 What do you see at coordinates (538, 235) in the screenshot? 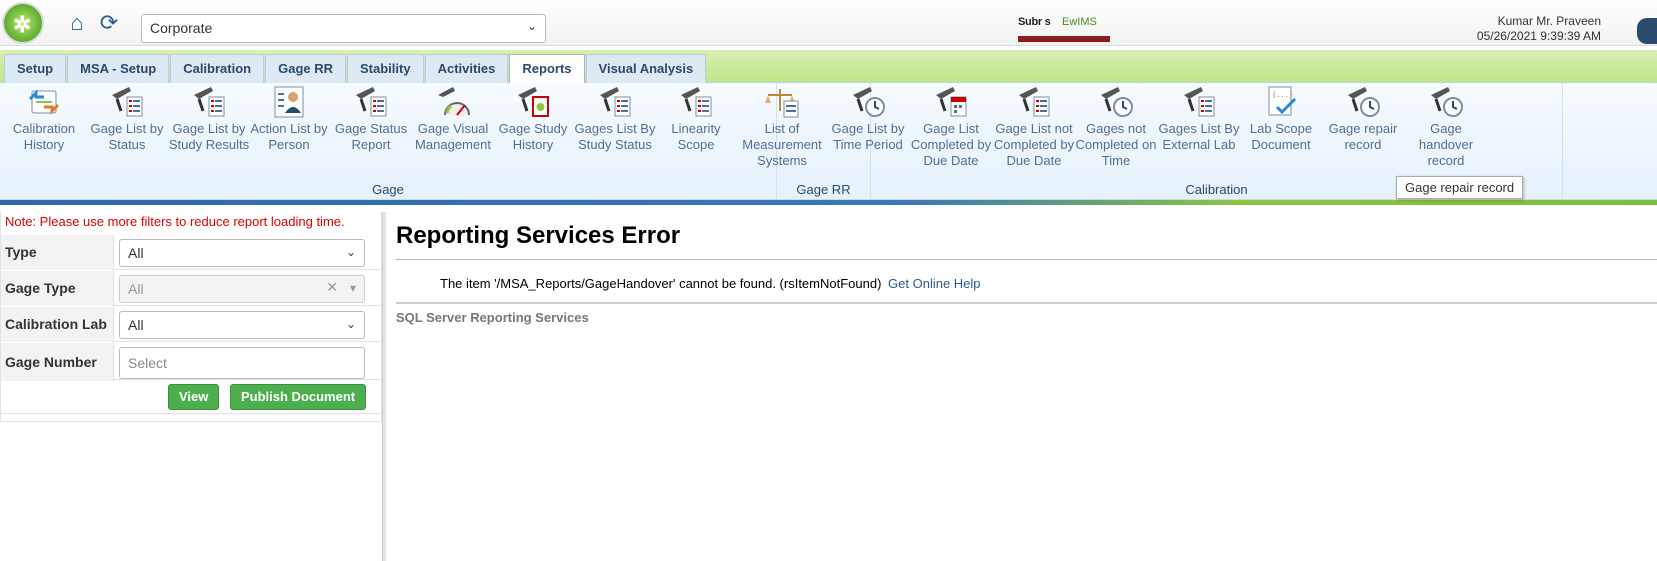
I see `report-error-title: Reporting Services Error` at bounding box center [538, 235].